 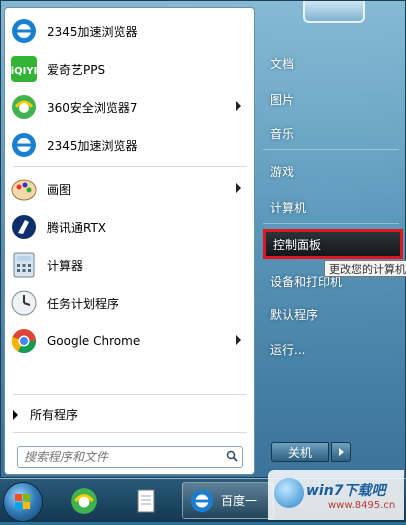 I want to click on all-programs-label: 所有程序, so click(x=54, y=415).